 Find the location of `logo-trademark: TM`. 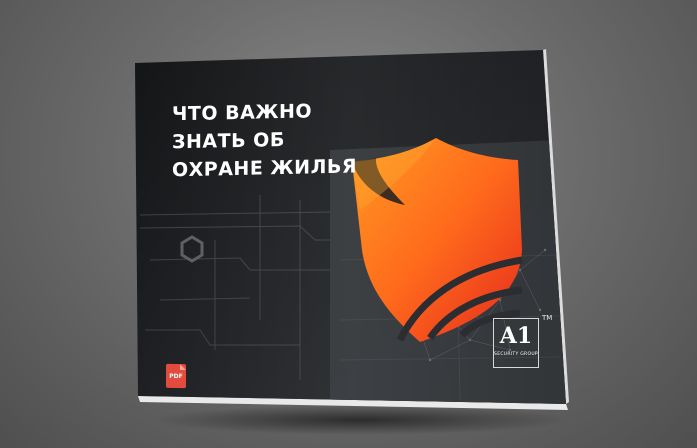

logo-trademark: TM is located at coordinates (547, 318).